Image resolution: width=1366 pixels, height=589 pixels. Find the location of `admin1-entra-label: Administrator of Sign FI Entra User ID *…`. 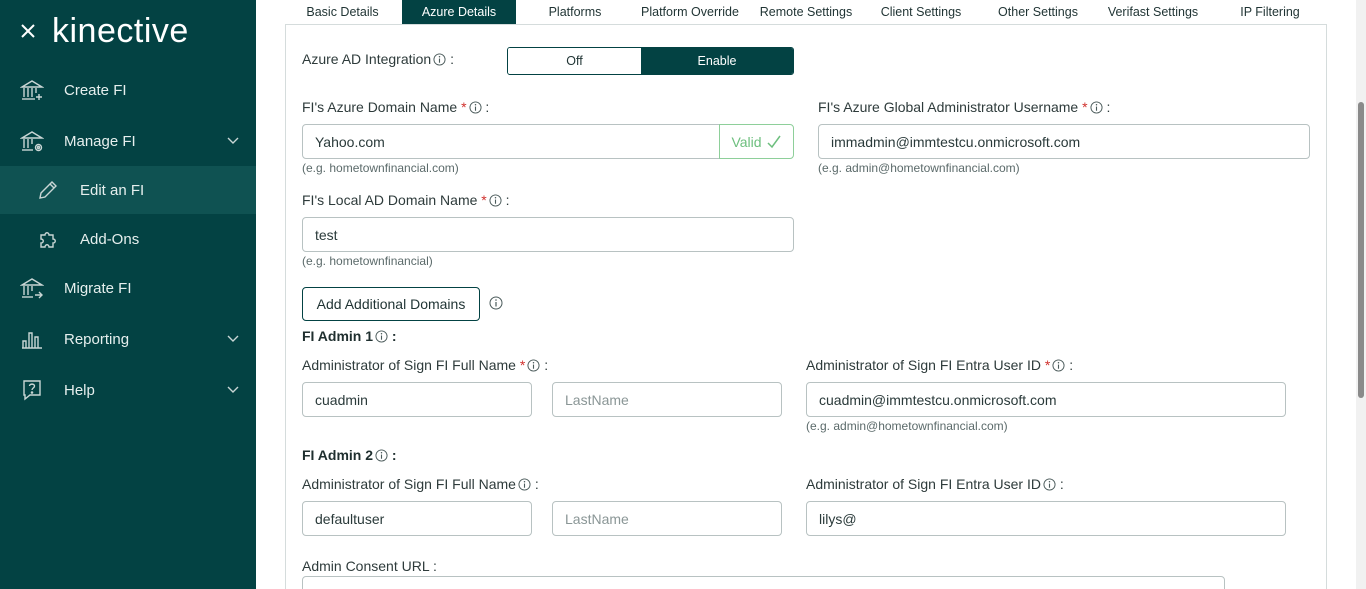

admin1-entra-label: Administrator of Sign FI Entra User ID *… is located at coordinates (940, 365).